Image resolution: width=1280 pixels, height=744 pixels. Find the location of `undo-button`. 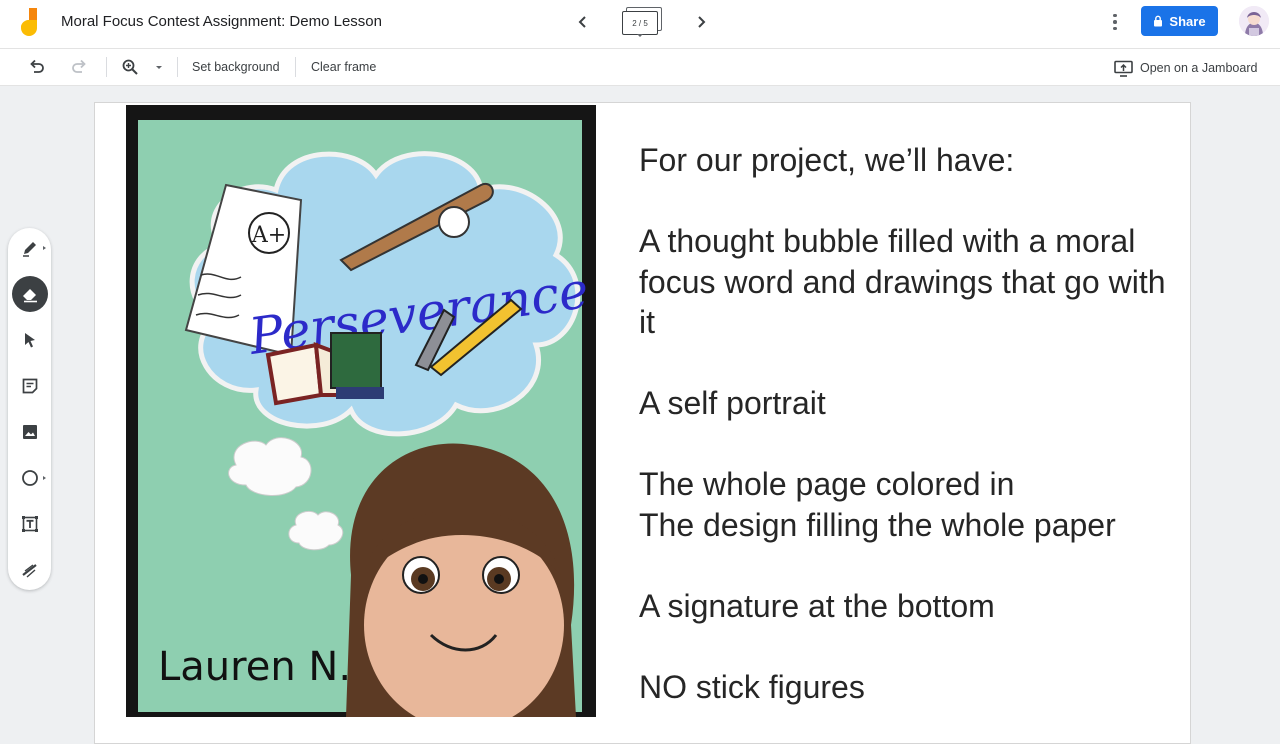

undo-button is located at coordinates (37, 67).